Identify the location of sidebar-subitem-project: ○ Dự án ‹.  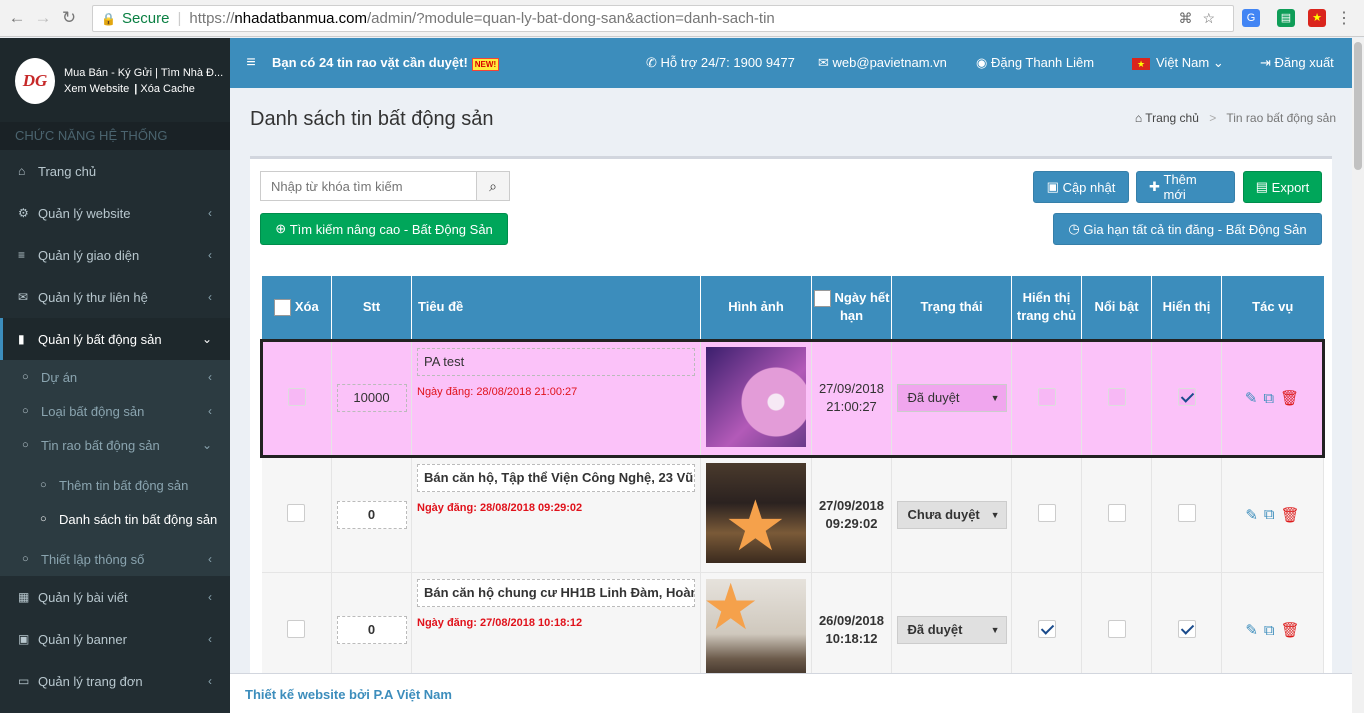
(115, 377).